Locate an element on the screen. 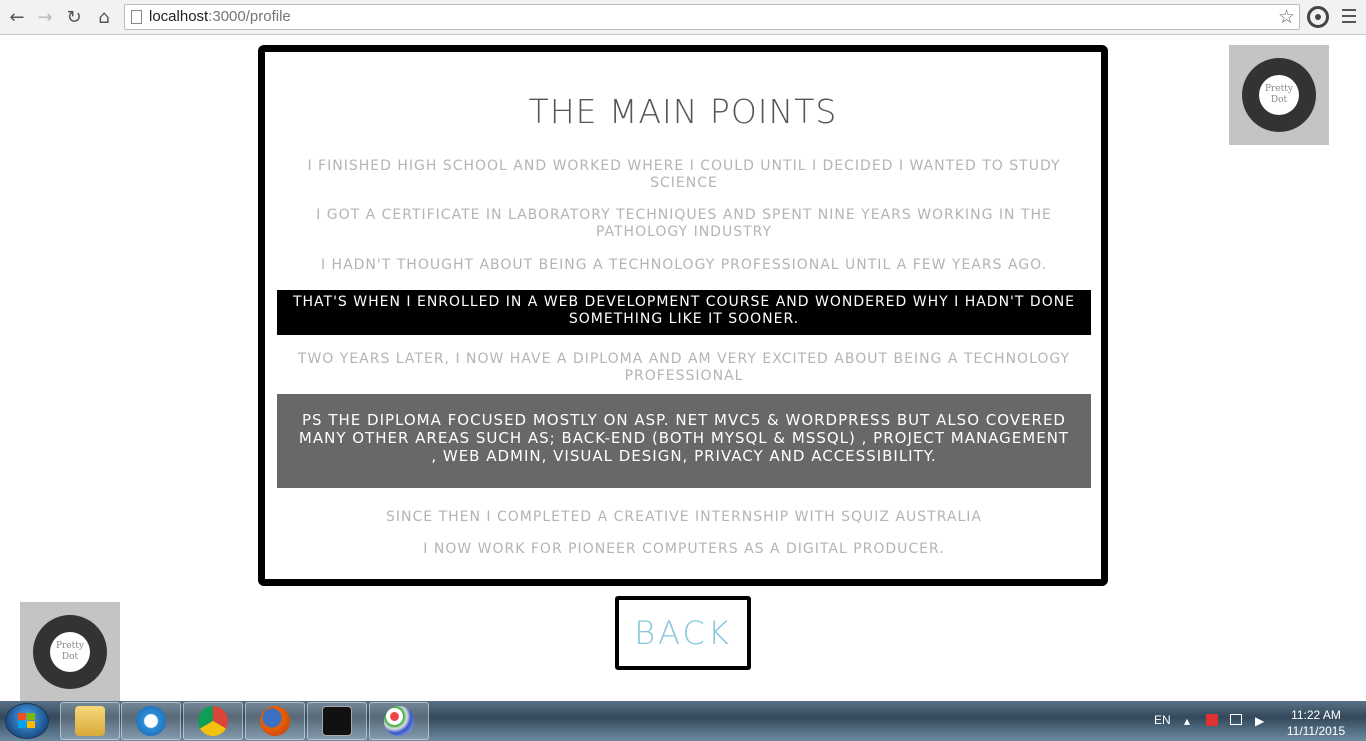  url-text: localhost:3000/profile is located at coordinates (220, 16).